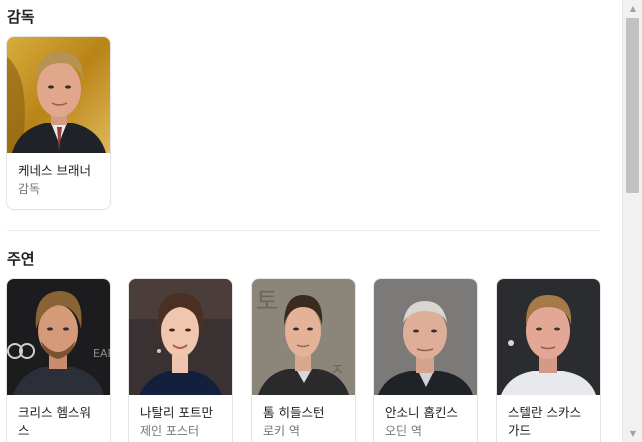 The image size is (642, 442). Describe the element at coordinates (267, 301) in the screenshot. I see `svg-text: 토` at that location.